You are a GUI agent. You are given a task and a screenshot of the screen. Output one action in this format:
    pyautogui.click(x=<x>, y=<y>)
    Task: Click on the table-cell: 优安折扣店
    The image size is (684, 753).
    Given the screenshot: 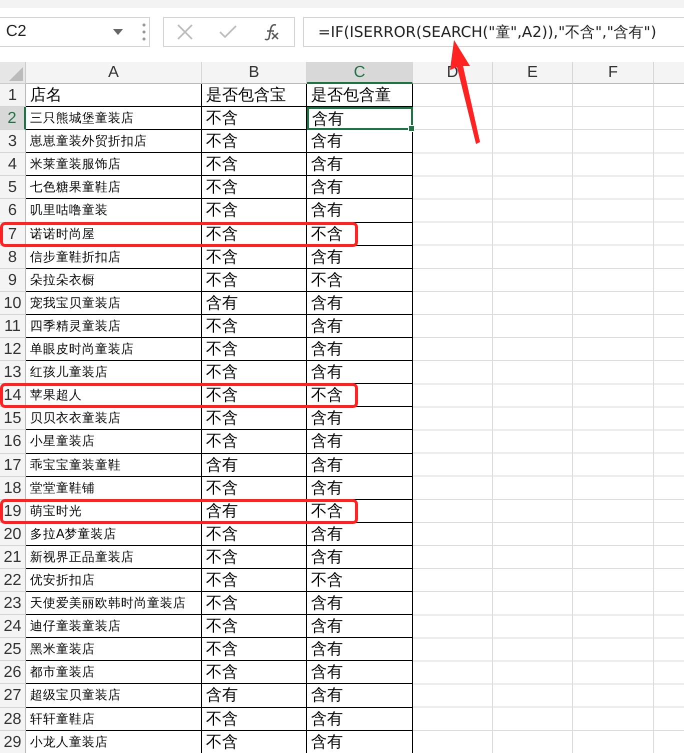 What is the action you would take?
    pyautogui.click(x=114, y=580)
    